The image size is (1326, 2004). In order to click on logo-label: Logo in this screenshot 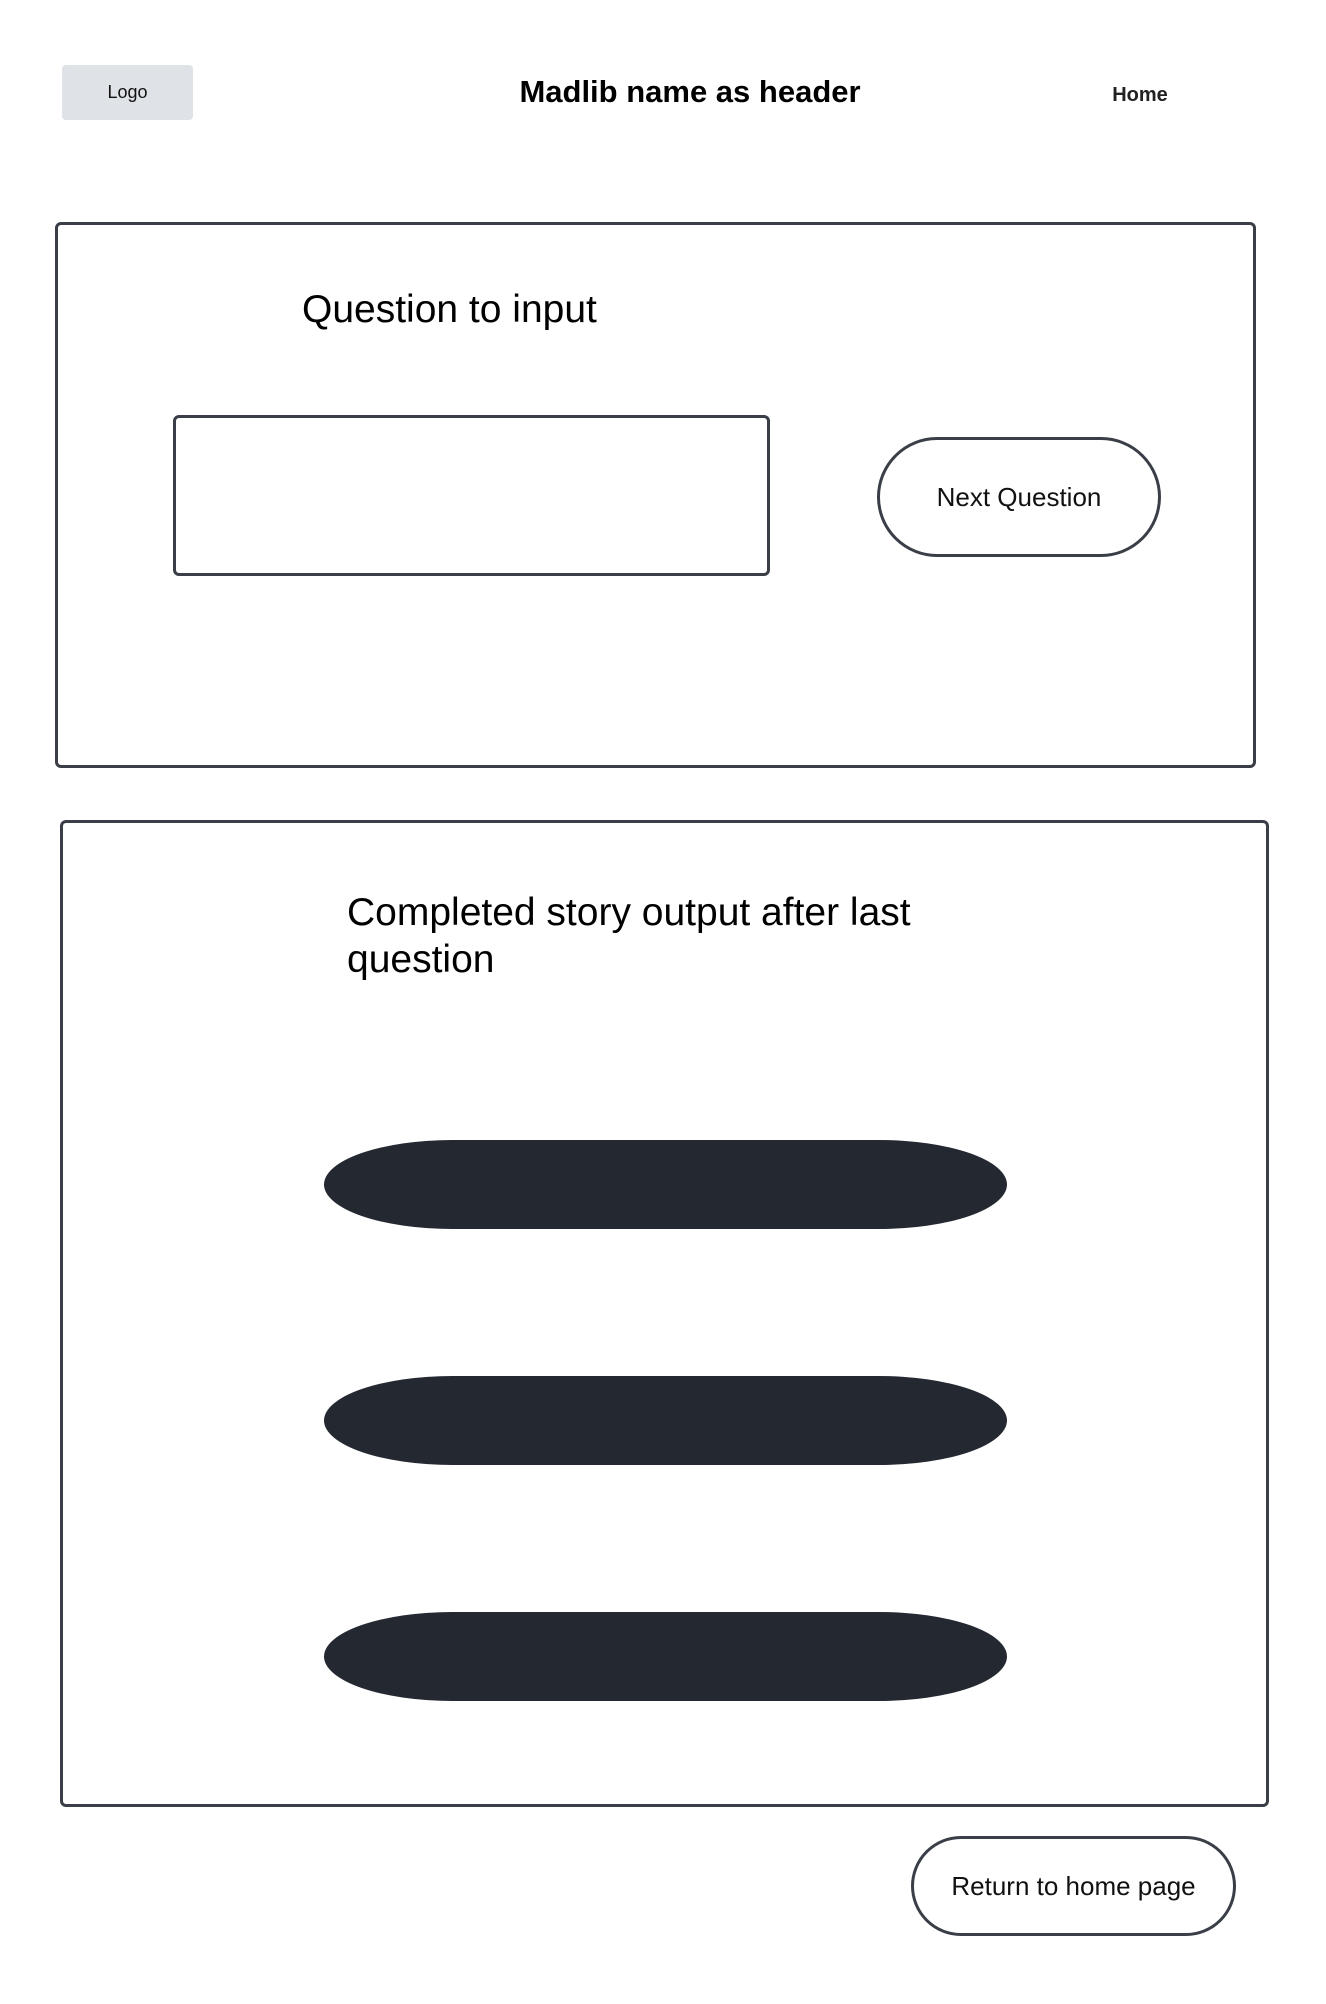, I will do `click(127, 92)`.